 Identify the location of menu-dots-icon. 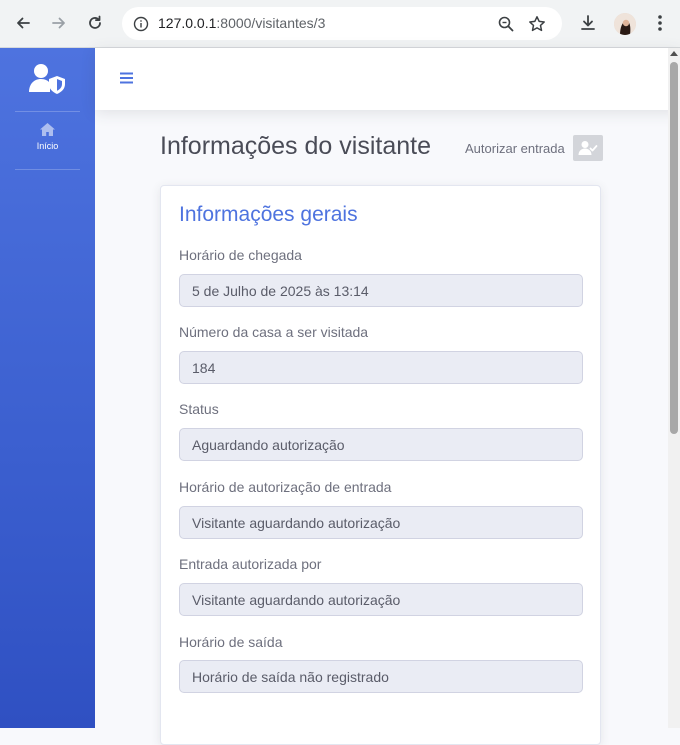
(660, 23).